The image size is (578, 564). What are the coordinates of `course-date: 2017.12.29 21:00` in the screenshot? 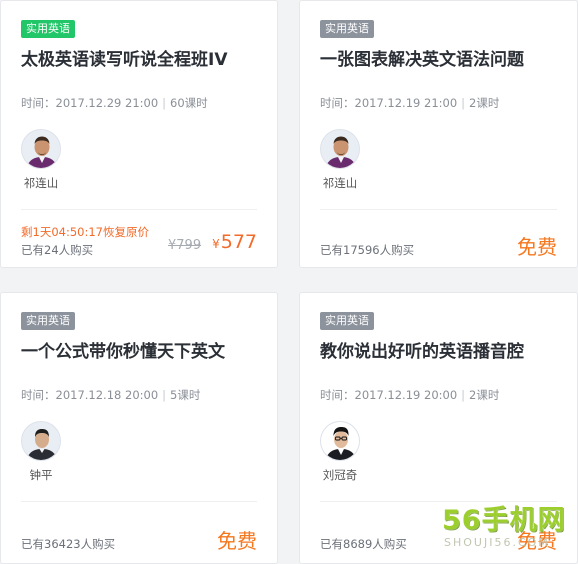 It's located at (107, 103).